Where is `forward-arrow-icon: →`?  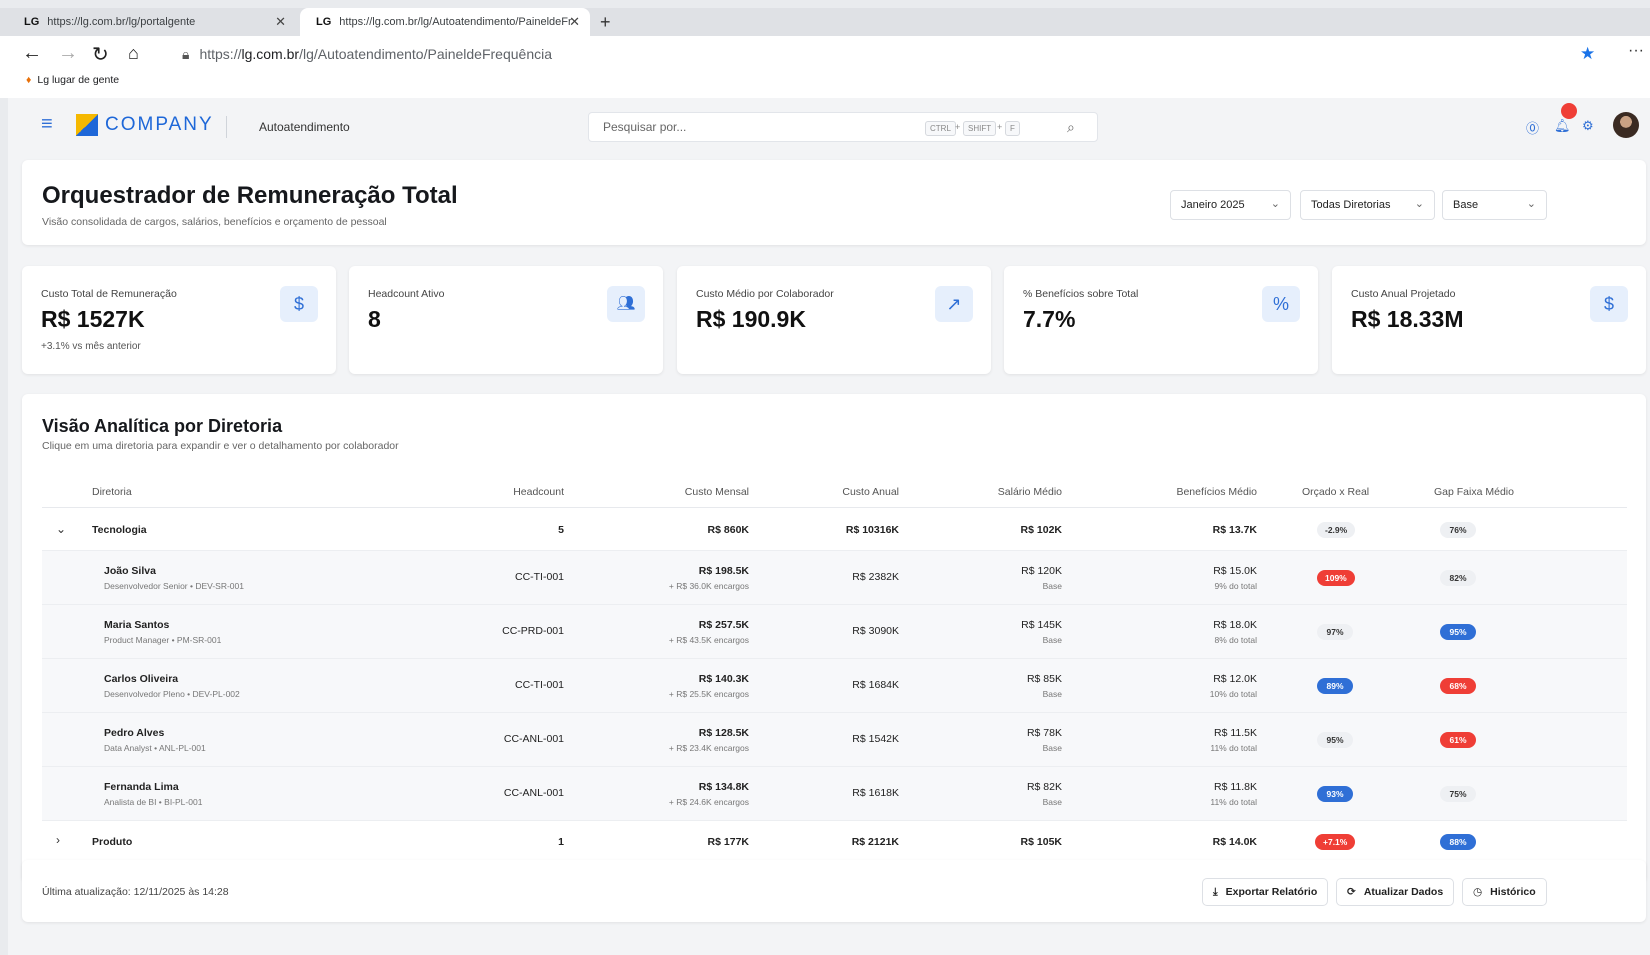
forward-arrow-icon: → is located at coordinates (68, 53).